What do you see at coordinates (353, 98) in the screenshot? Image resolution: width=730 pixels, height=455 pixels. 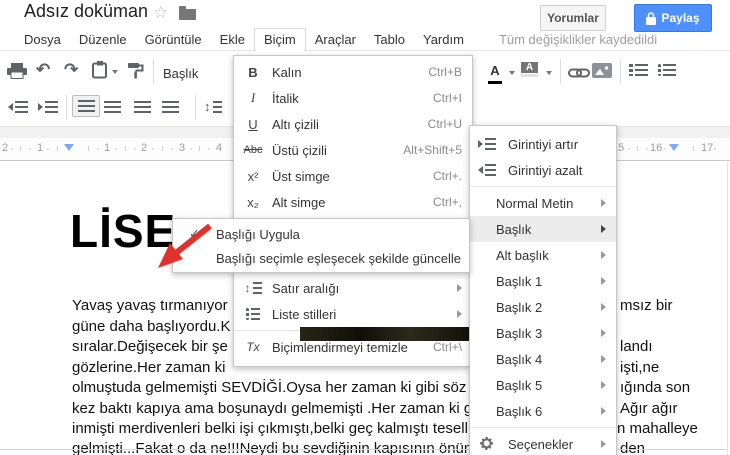 I see `menu-item-italic: I İtalik Ctrl+I` at bounding box center [353, 98].